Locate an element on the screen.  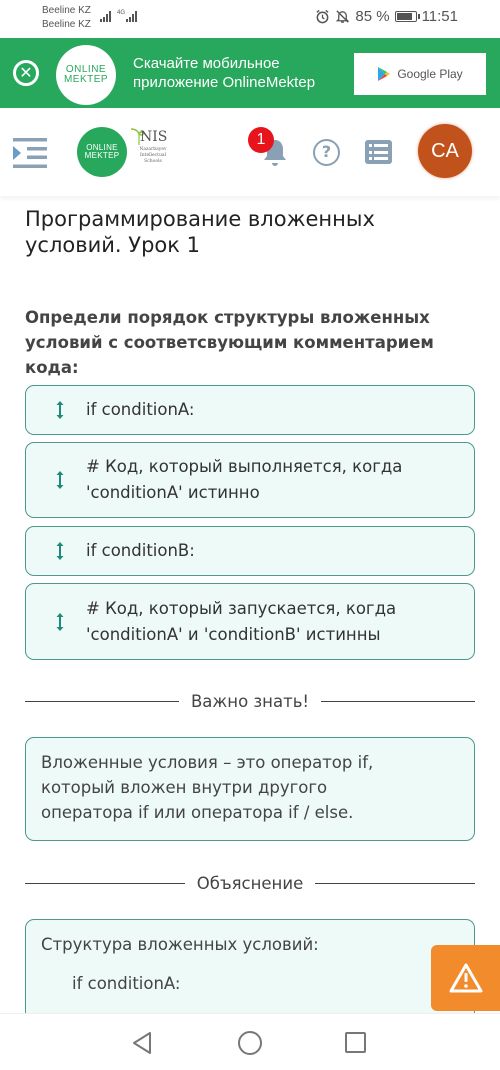
network-type: 4G is located at coordinates (121, 13).